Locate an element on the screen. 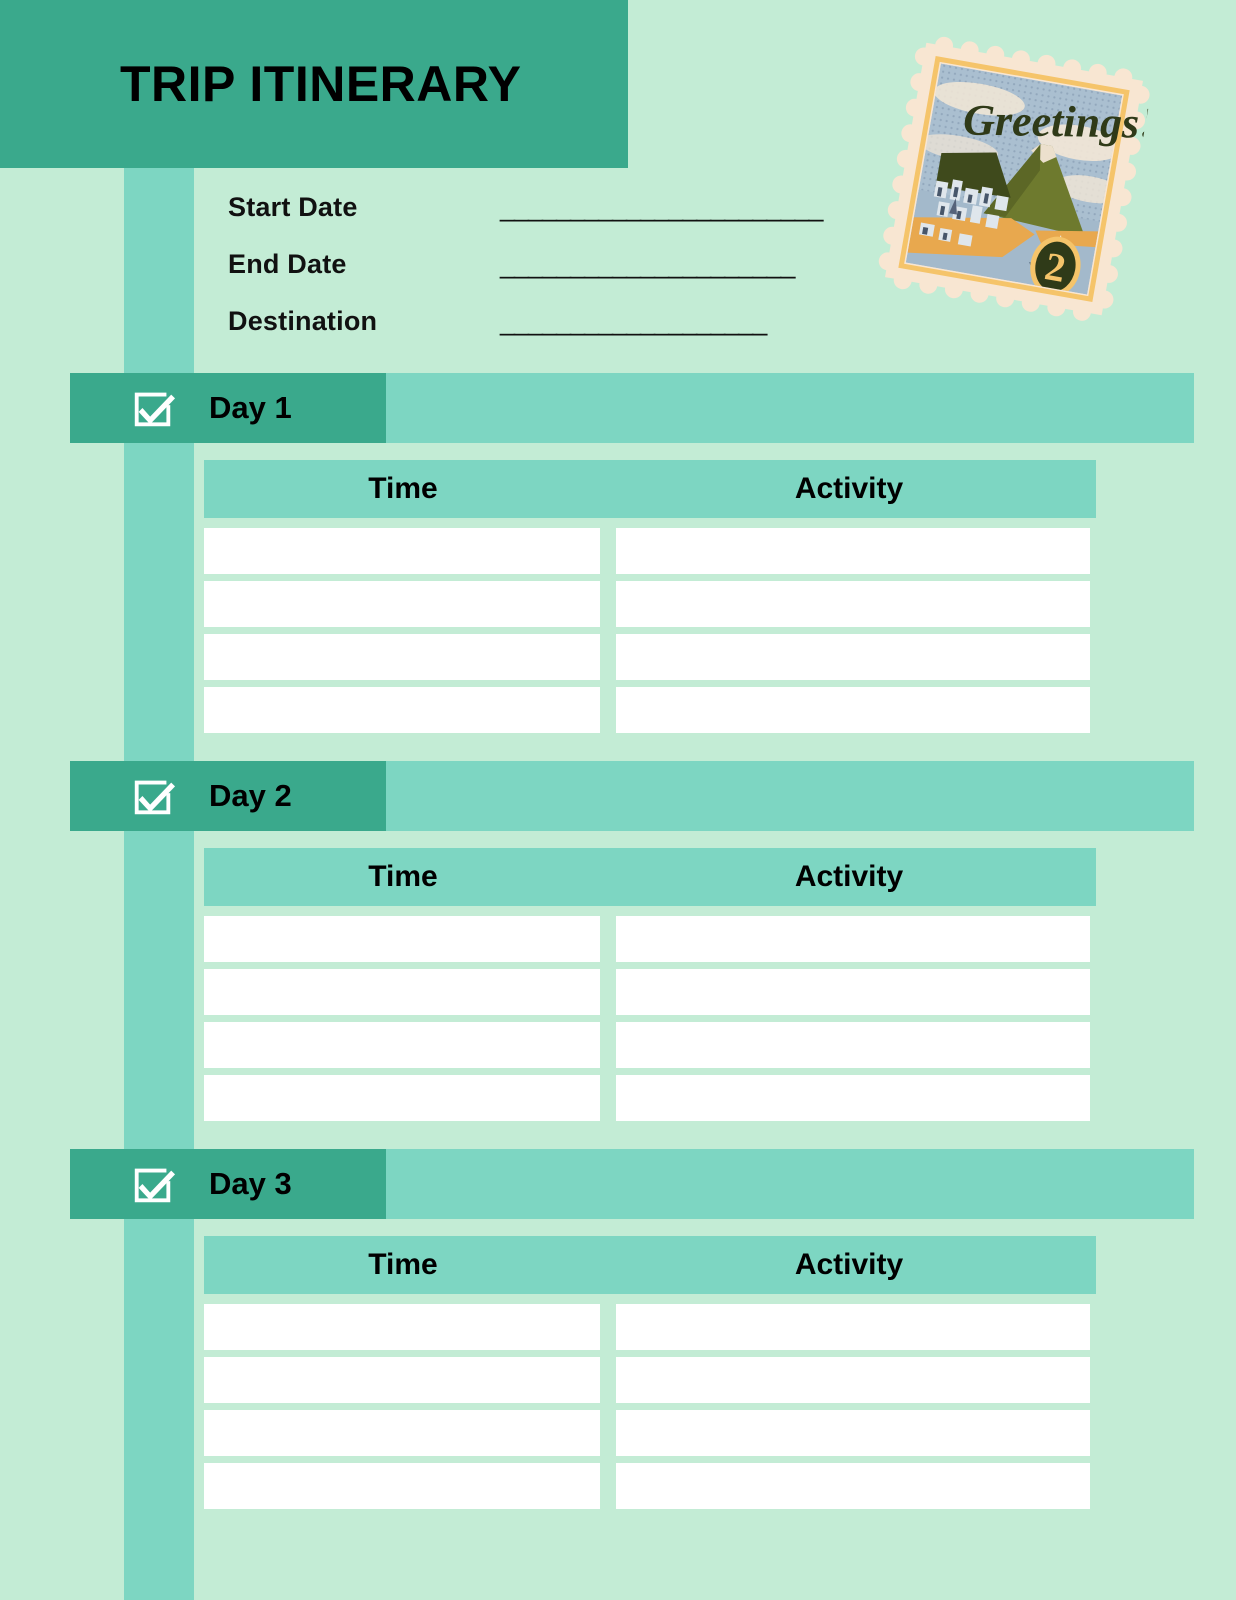 The height and width of the screenshot is (1600, 1236). stamp-greeting-text: Greetings! is located at coordinates (1059, 121).